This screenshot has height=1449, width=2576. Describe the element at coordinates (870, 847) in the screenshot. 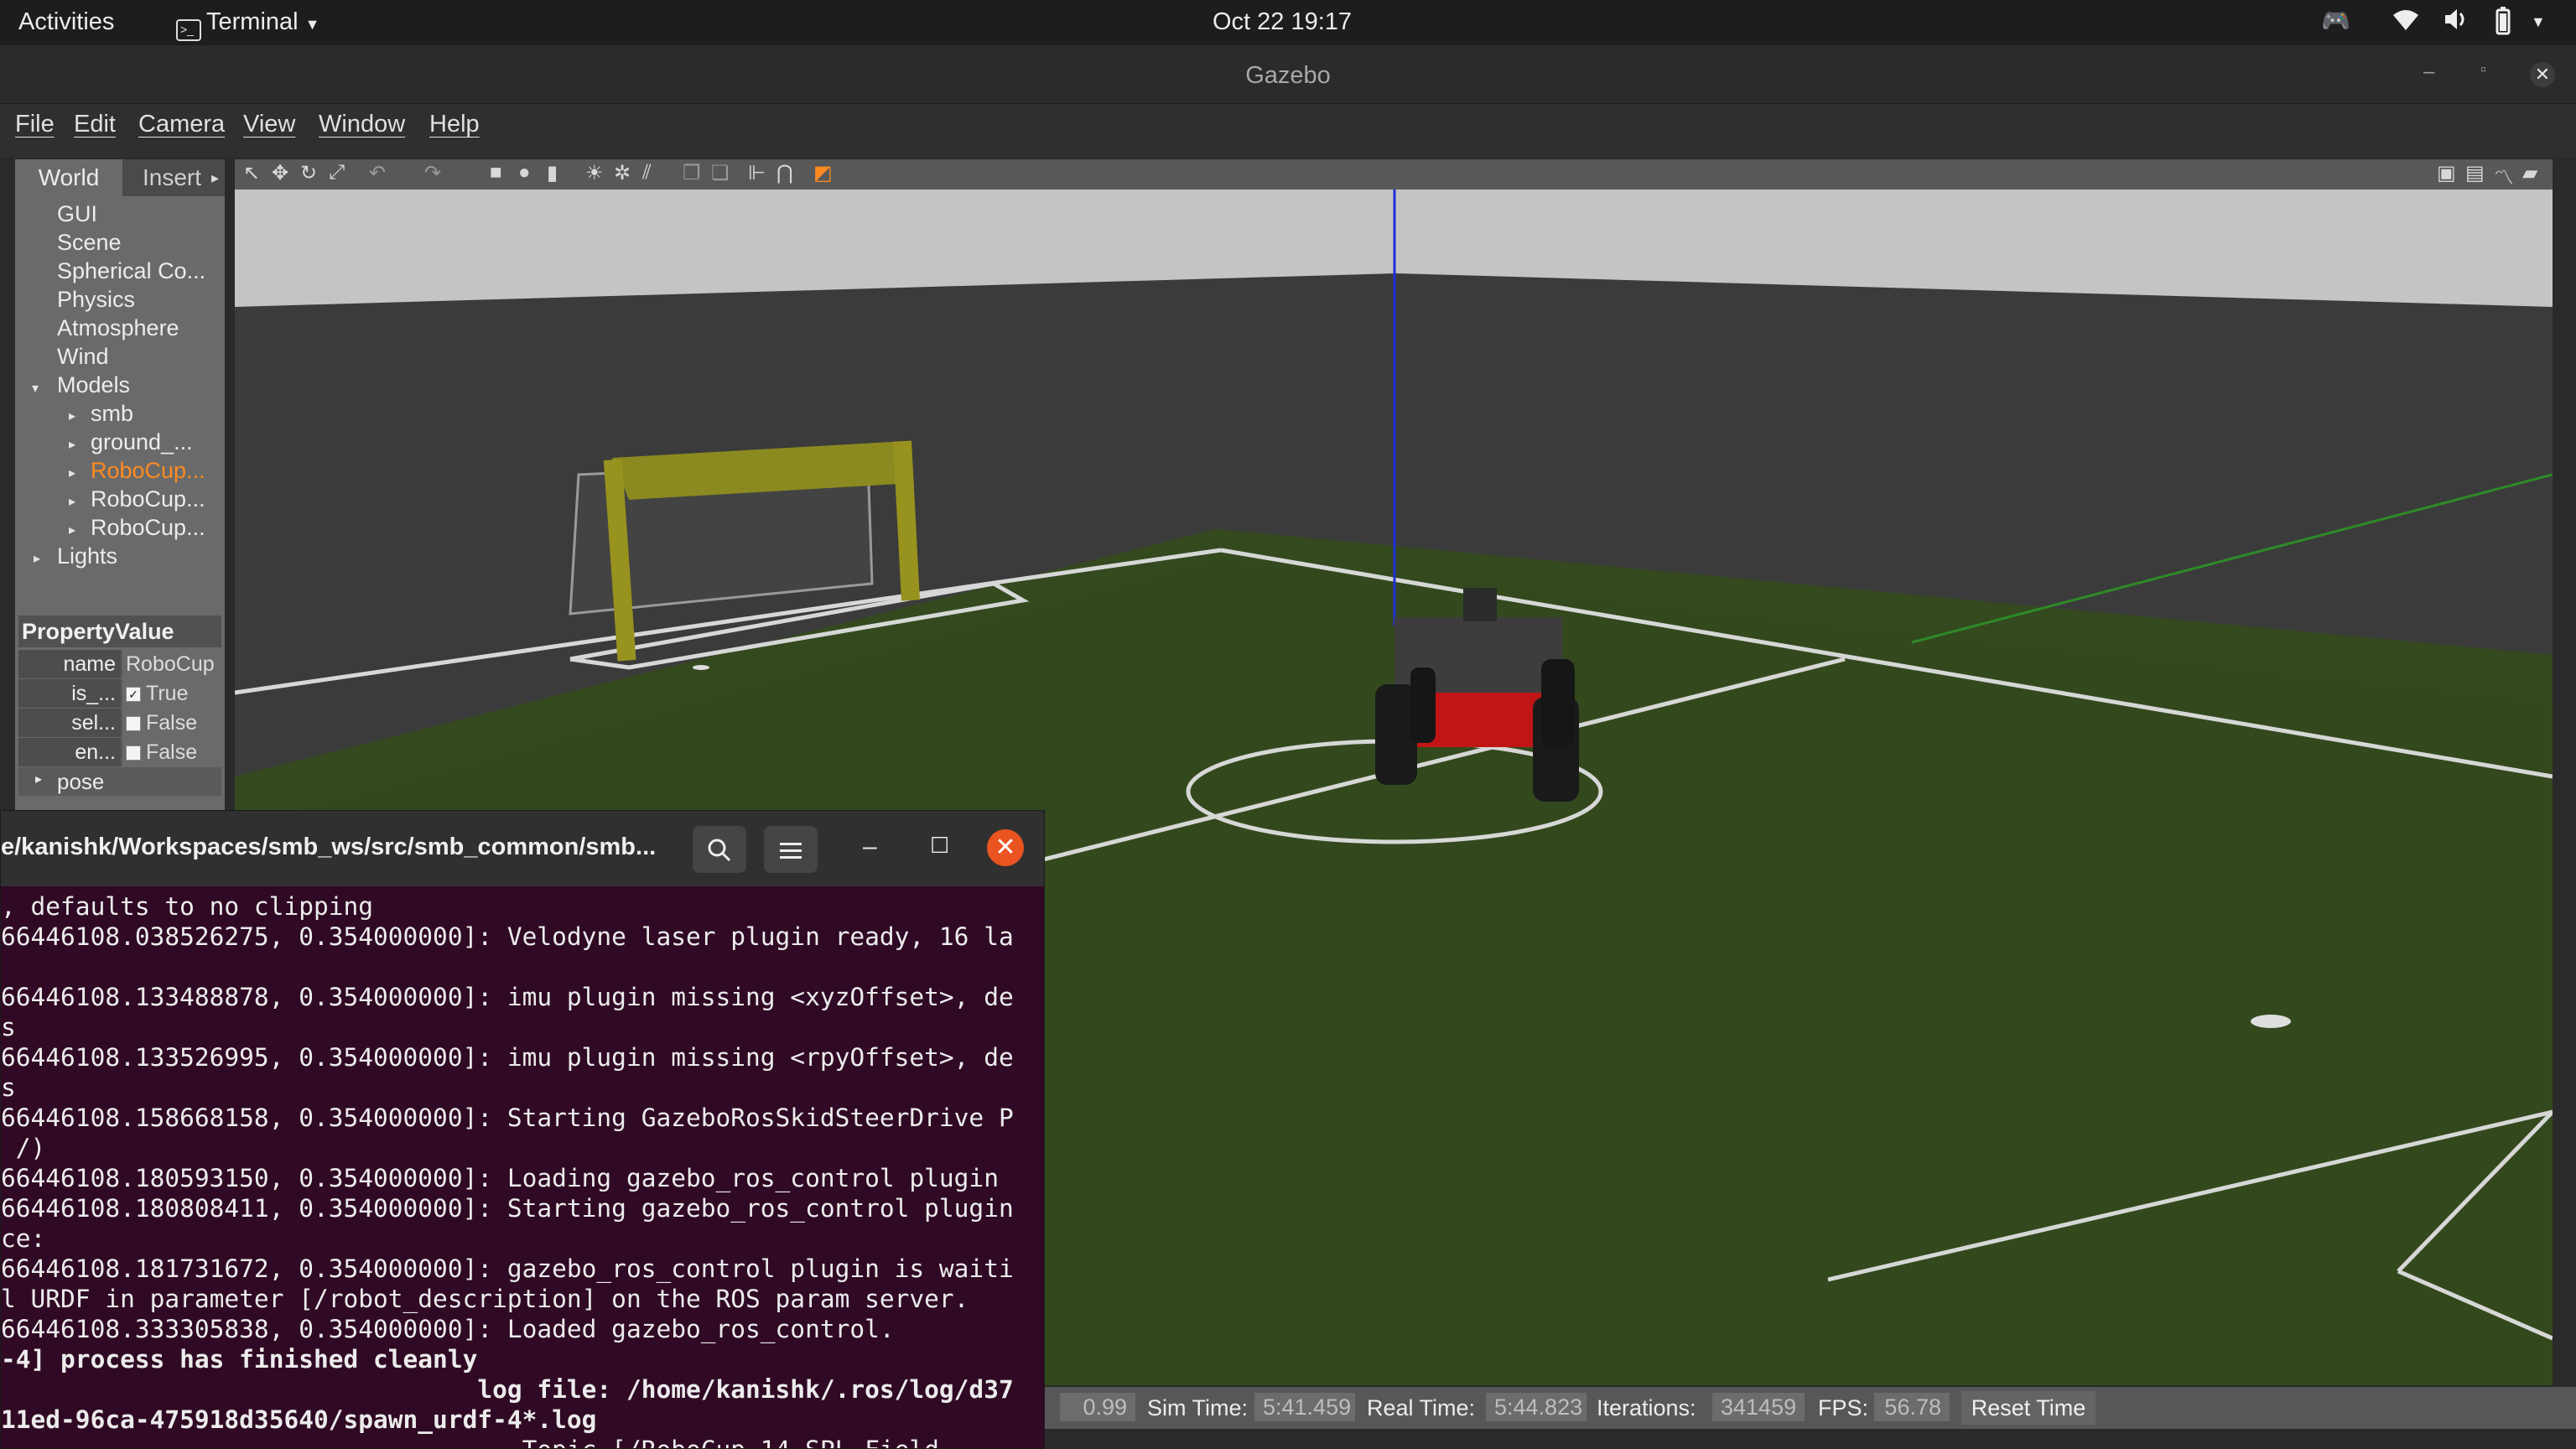

I see `terminal-minimize-button: –` at that location.